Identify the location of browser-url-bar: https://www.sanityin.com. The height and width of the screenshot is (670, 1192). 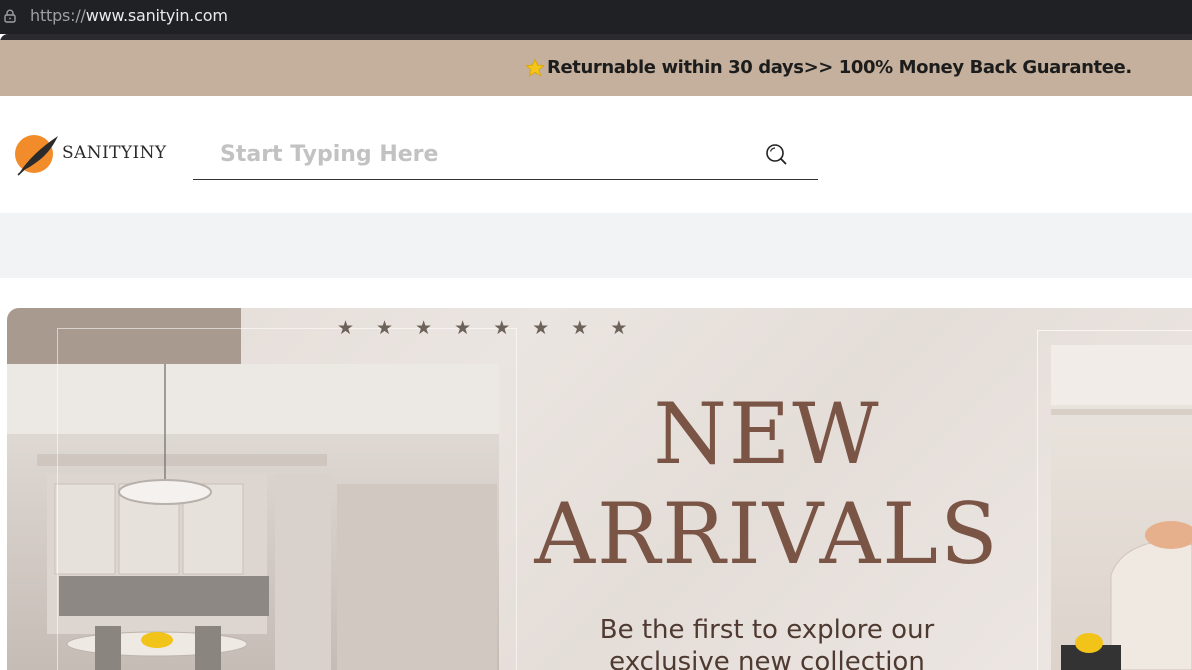
(596, 21).